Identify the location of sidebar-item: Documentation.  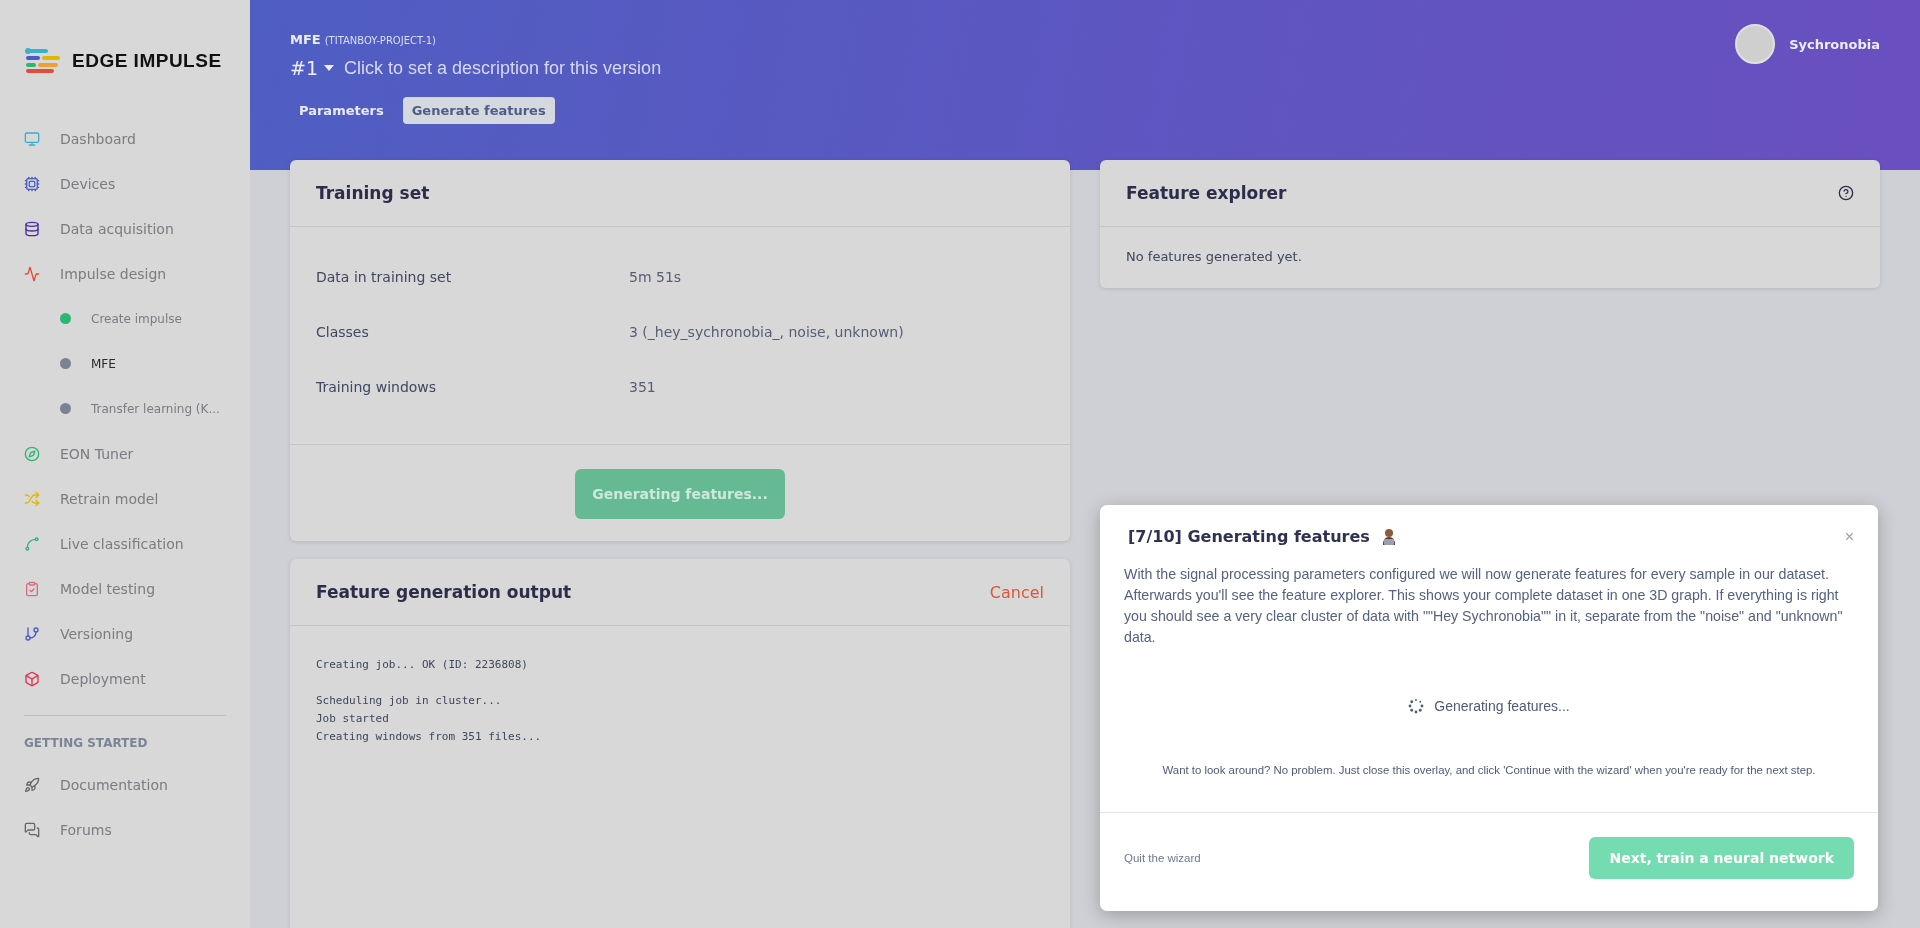
(125, 784).